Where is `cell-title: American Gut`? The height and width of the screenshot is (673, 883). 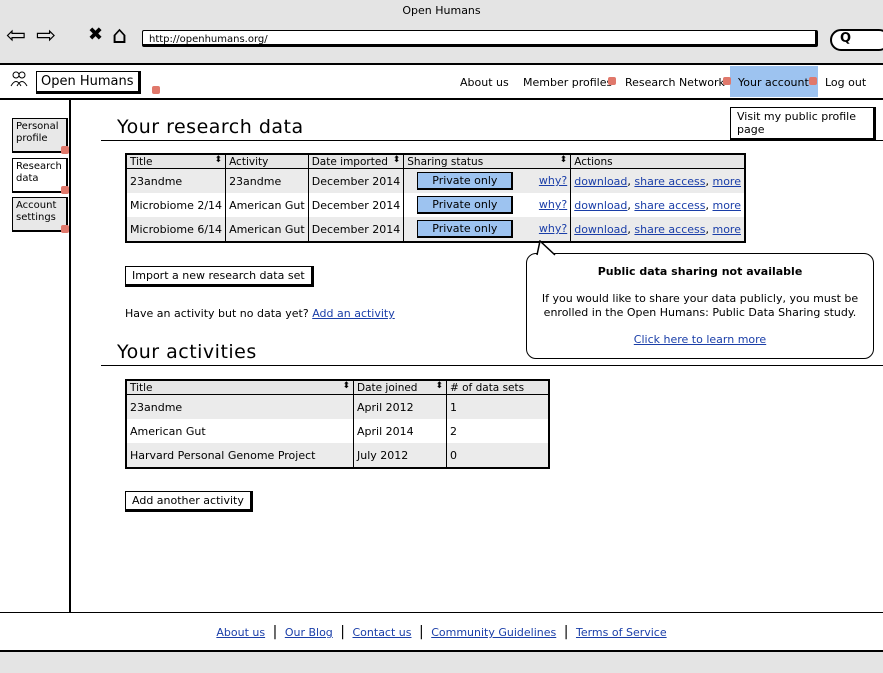
cell-title: American Gut is located at coordinates (168, 431).